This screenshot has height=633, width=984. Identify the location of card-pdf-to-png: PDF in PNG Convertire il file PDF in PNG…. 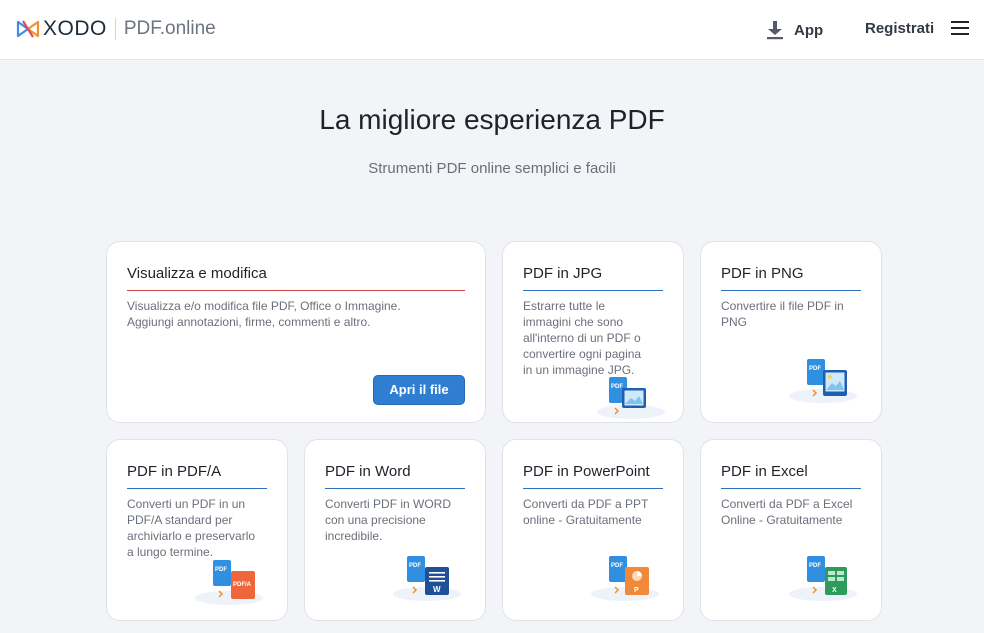
(791, 332).